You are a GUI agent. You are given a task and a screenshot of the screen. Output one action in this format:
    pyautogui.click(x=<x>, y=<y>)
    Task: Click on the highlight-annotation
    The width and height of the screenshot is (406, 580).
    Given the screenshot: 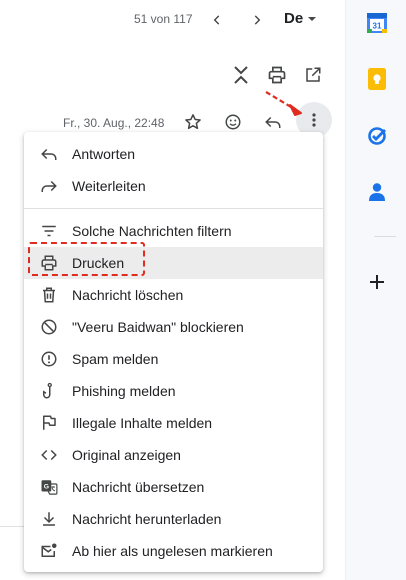 What is the action you would take?
    pyautogui.click(x=86, y=259)
    